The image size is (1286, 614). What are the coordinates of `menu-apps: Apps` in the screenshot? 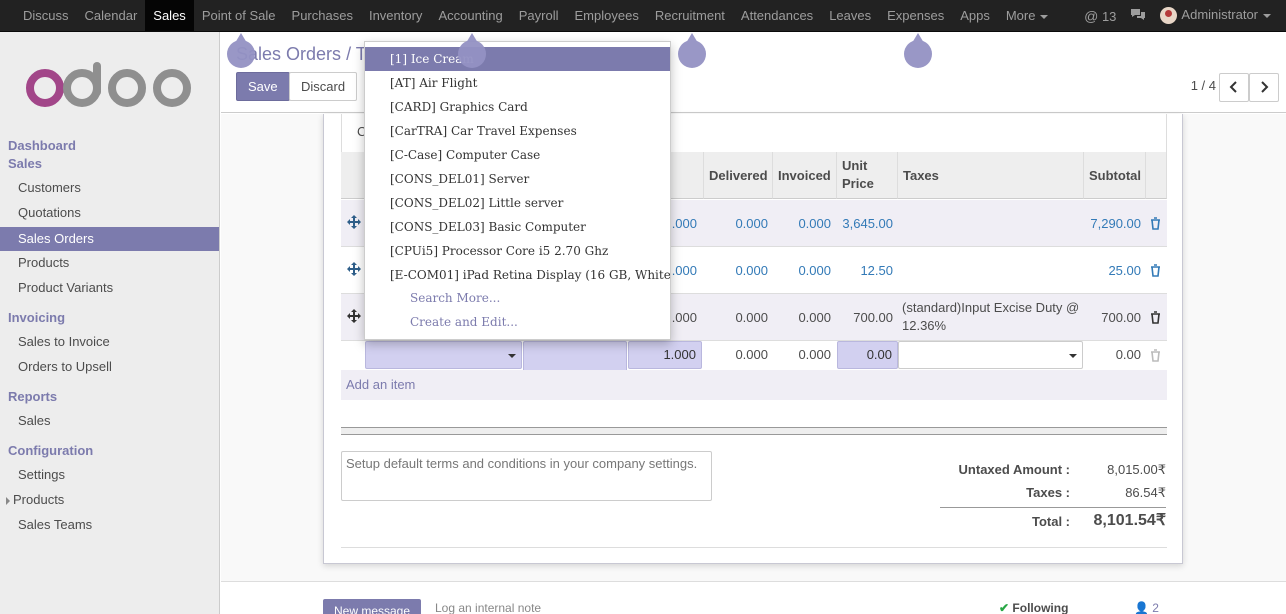 It's located at (975, 15).